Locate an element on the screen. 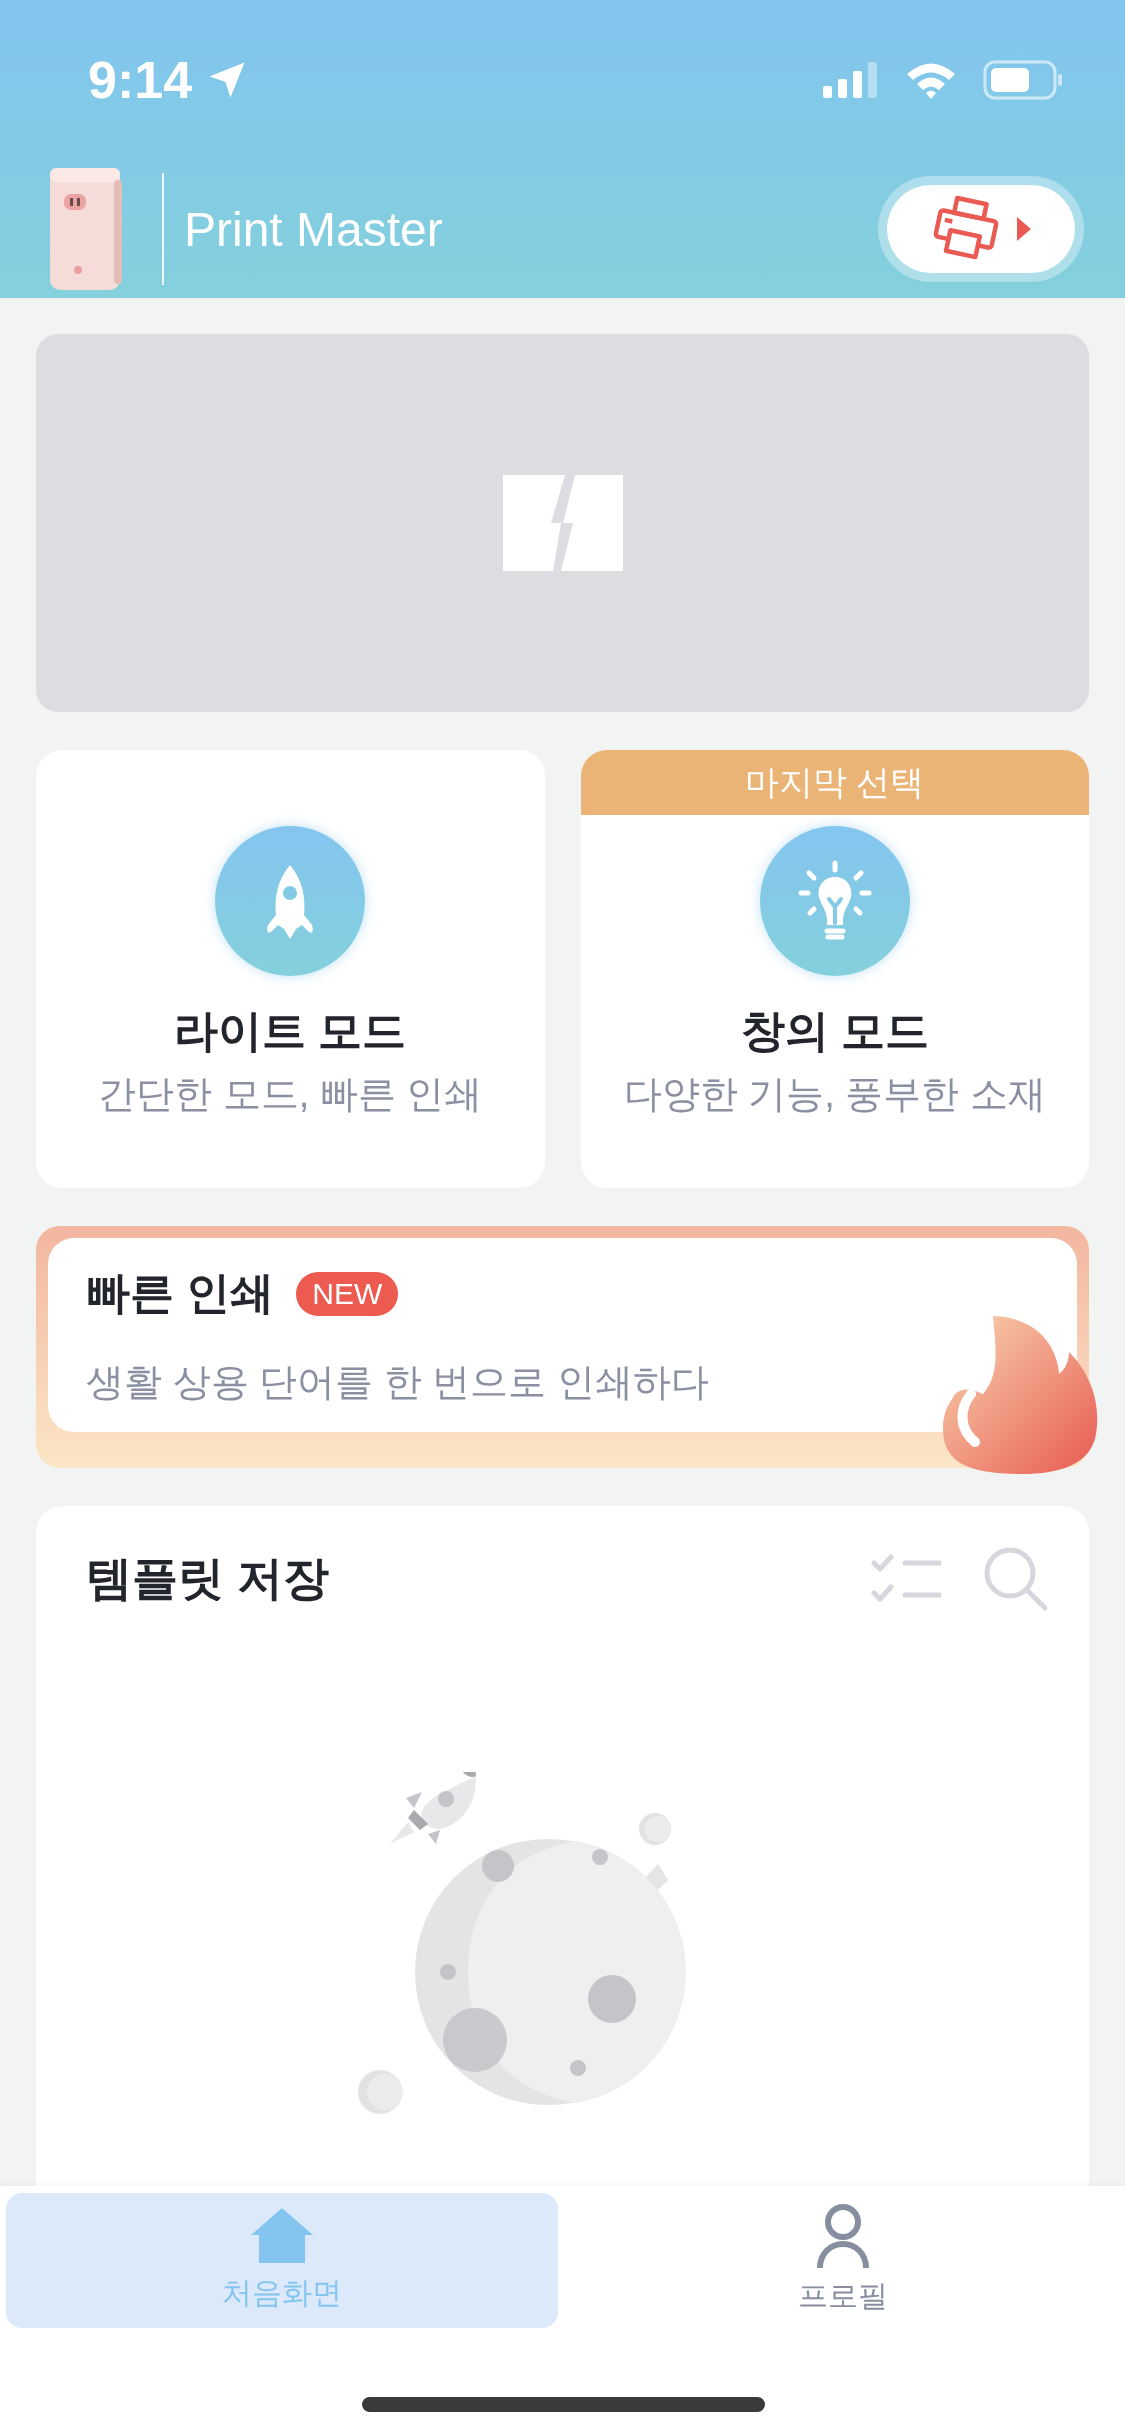 The image size is (1125, 2436). home-icon is located at coordinates (281, 2236).